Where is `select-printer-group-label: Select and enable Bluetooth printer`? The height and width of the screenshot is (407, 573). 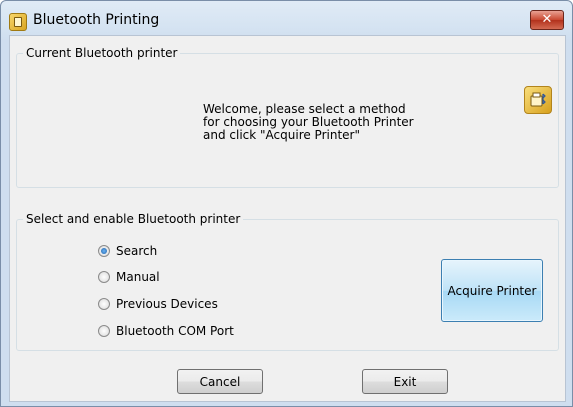 select-printer-group-label: Select and enable Bluetooth printer is located at coordinates (133, 219).